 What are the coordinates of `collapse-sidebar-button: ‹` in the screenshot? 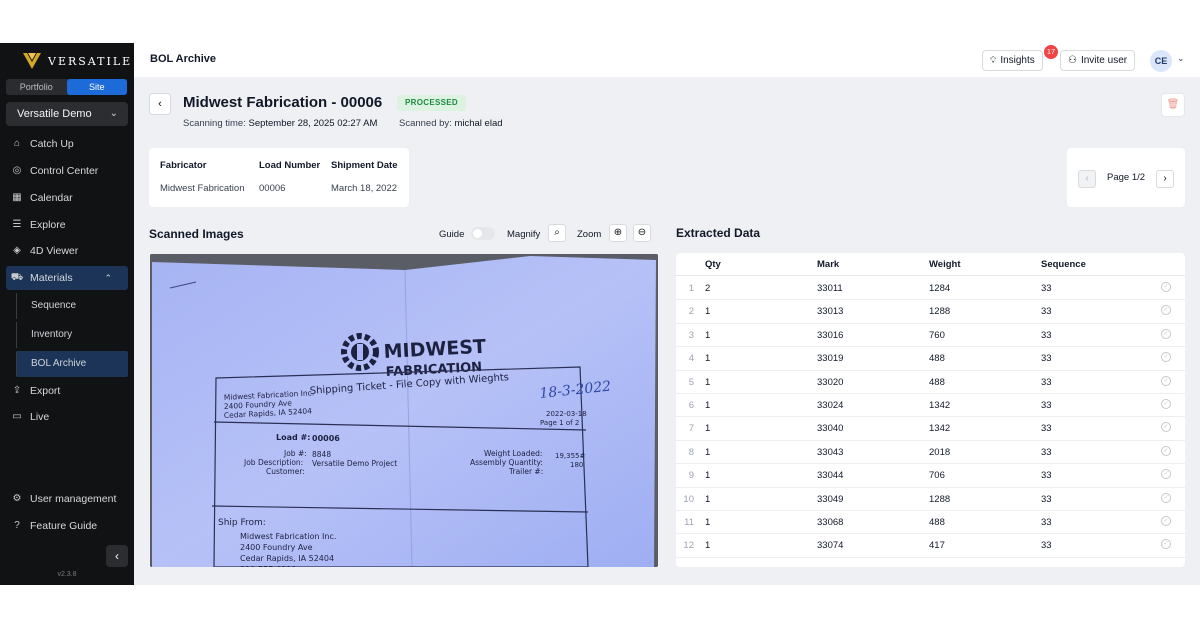 It's located at (117, 556).